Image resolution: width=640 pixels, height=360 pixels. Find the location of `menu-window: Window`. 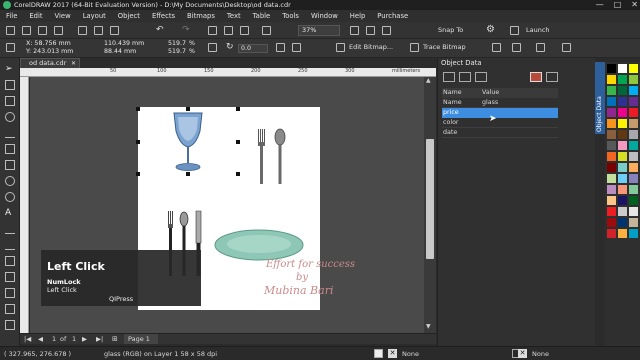

menu-window: Window is located at coordinates (324, 16).